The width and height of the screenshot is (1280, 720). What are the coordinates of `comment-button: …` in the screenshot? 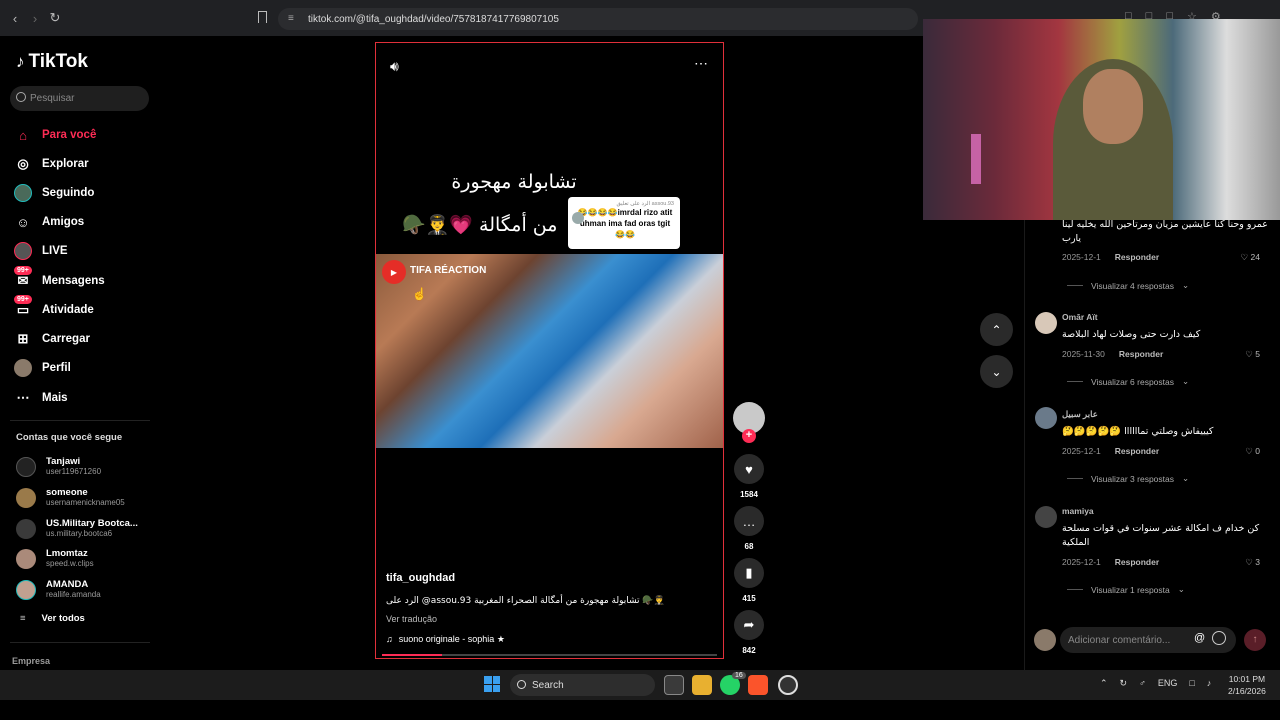 It's located at (749, 521).